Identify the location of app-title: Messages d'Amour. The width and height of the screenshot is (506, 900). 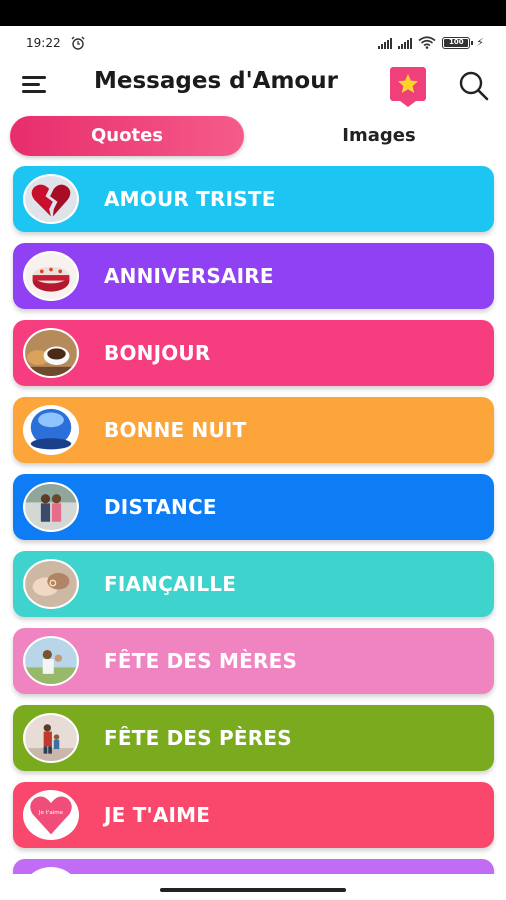
(216, 81).